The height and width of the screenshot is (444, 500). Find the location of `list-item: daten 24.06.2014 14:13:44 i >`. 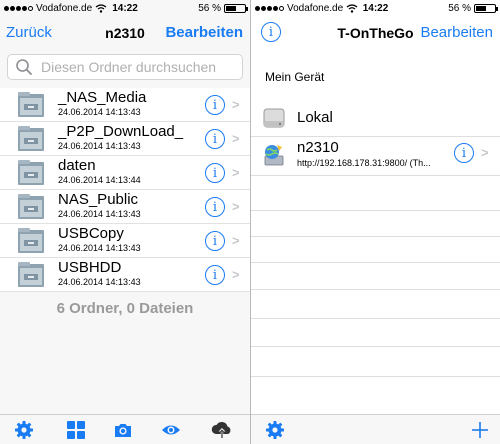

list-item: daten 24.06.2014 14:13:44 i > is located at coordinates (125, 173).